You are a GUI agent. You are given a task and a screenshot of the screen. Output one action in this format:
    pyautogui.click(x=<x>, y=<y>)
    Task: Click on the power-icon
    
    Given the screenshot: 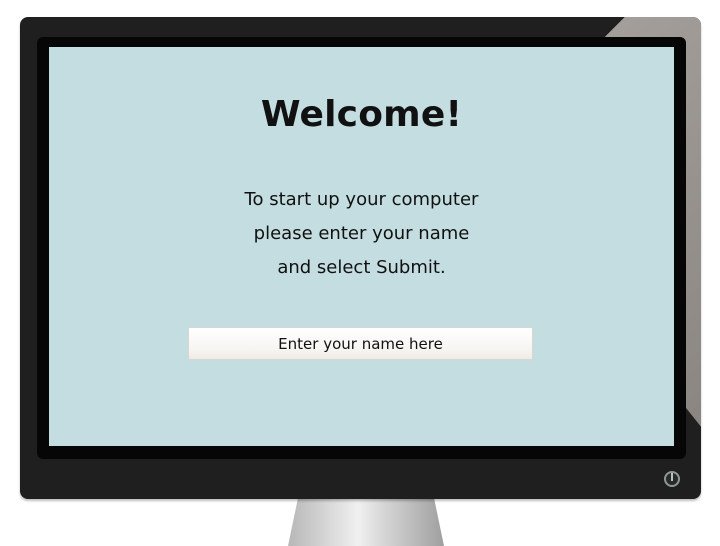 What is the action you would take?
    pyautogui.click(x=672, y=479)
    